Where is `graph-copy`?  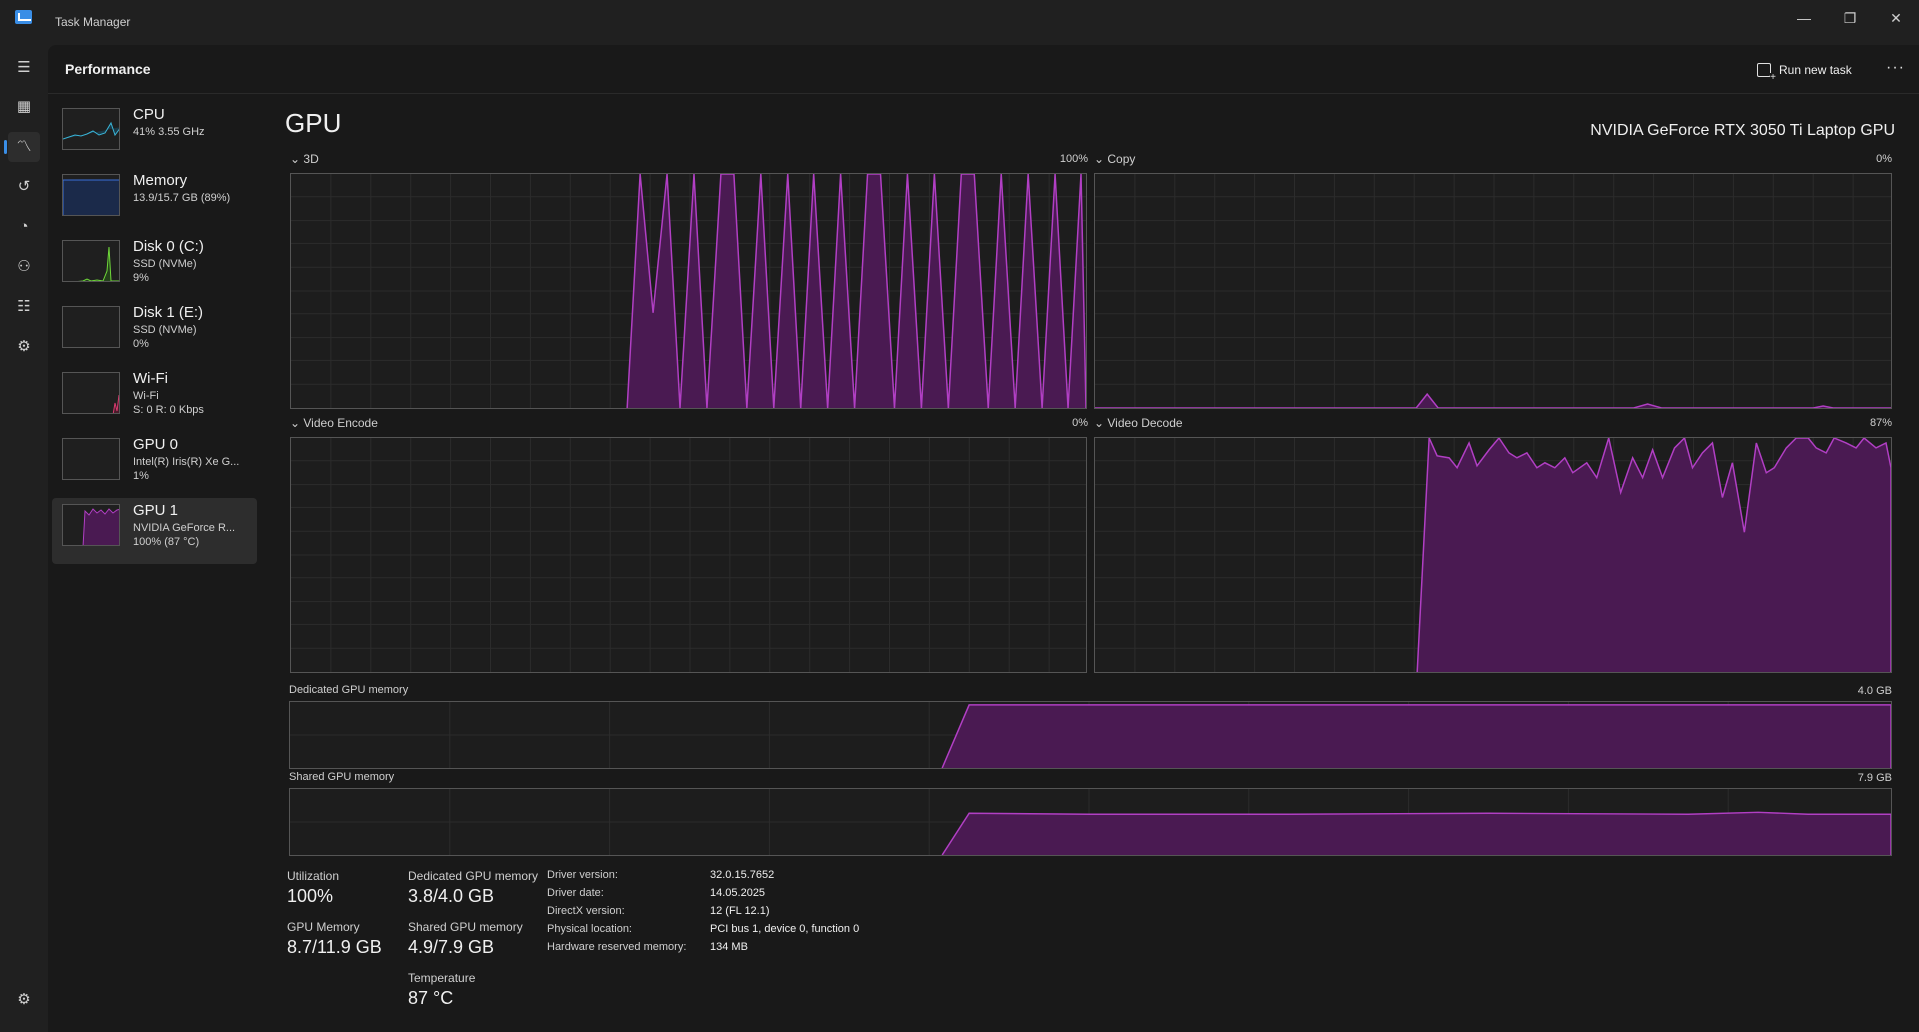 graph-copy is located at coordinates (1493, 291).